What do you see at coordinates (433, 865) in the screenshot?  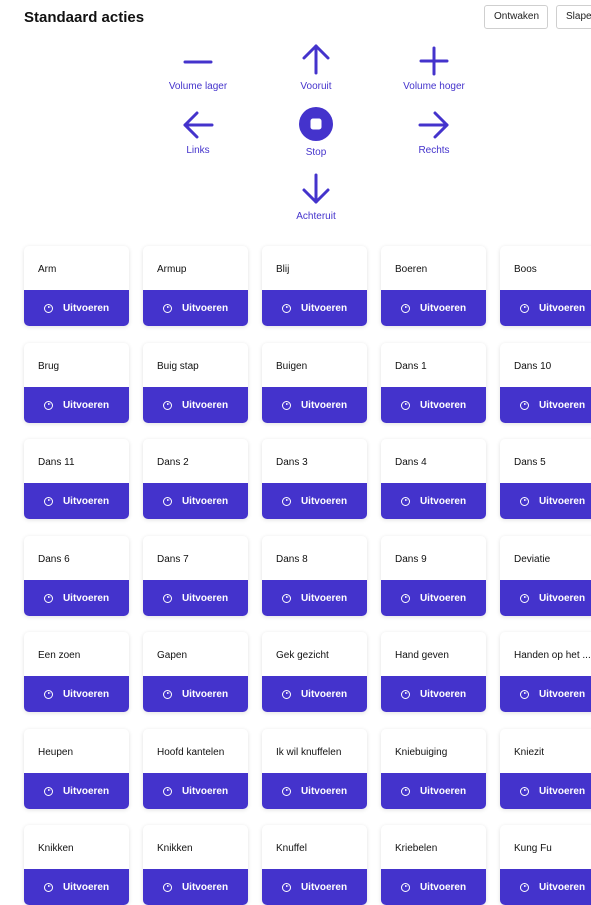 I see `action-card: Kriebelen Uitvoeren` at bounding box center [433, 865].